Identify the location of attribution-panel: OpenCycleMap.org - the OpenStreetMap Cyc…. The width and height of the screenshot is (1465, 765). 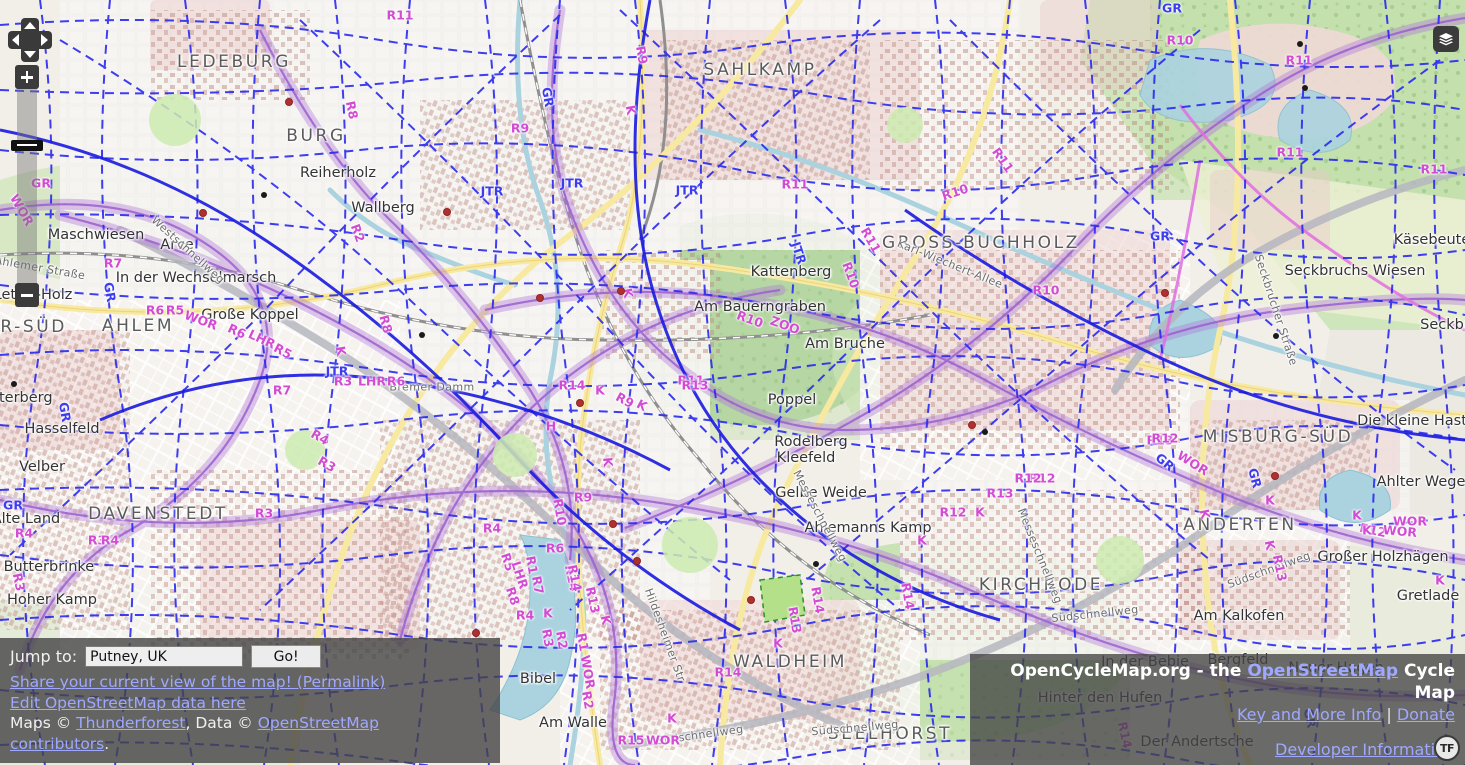
(1217, 709).